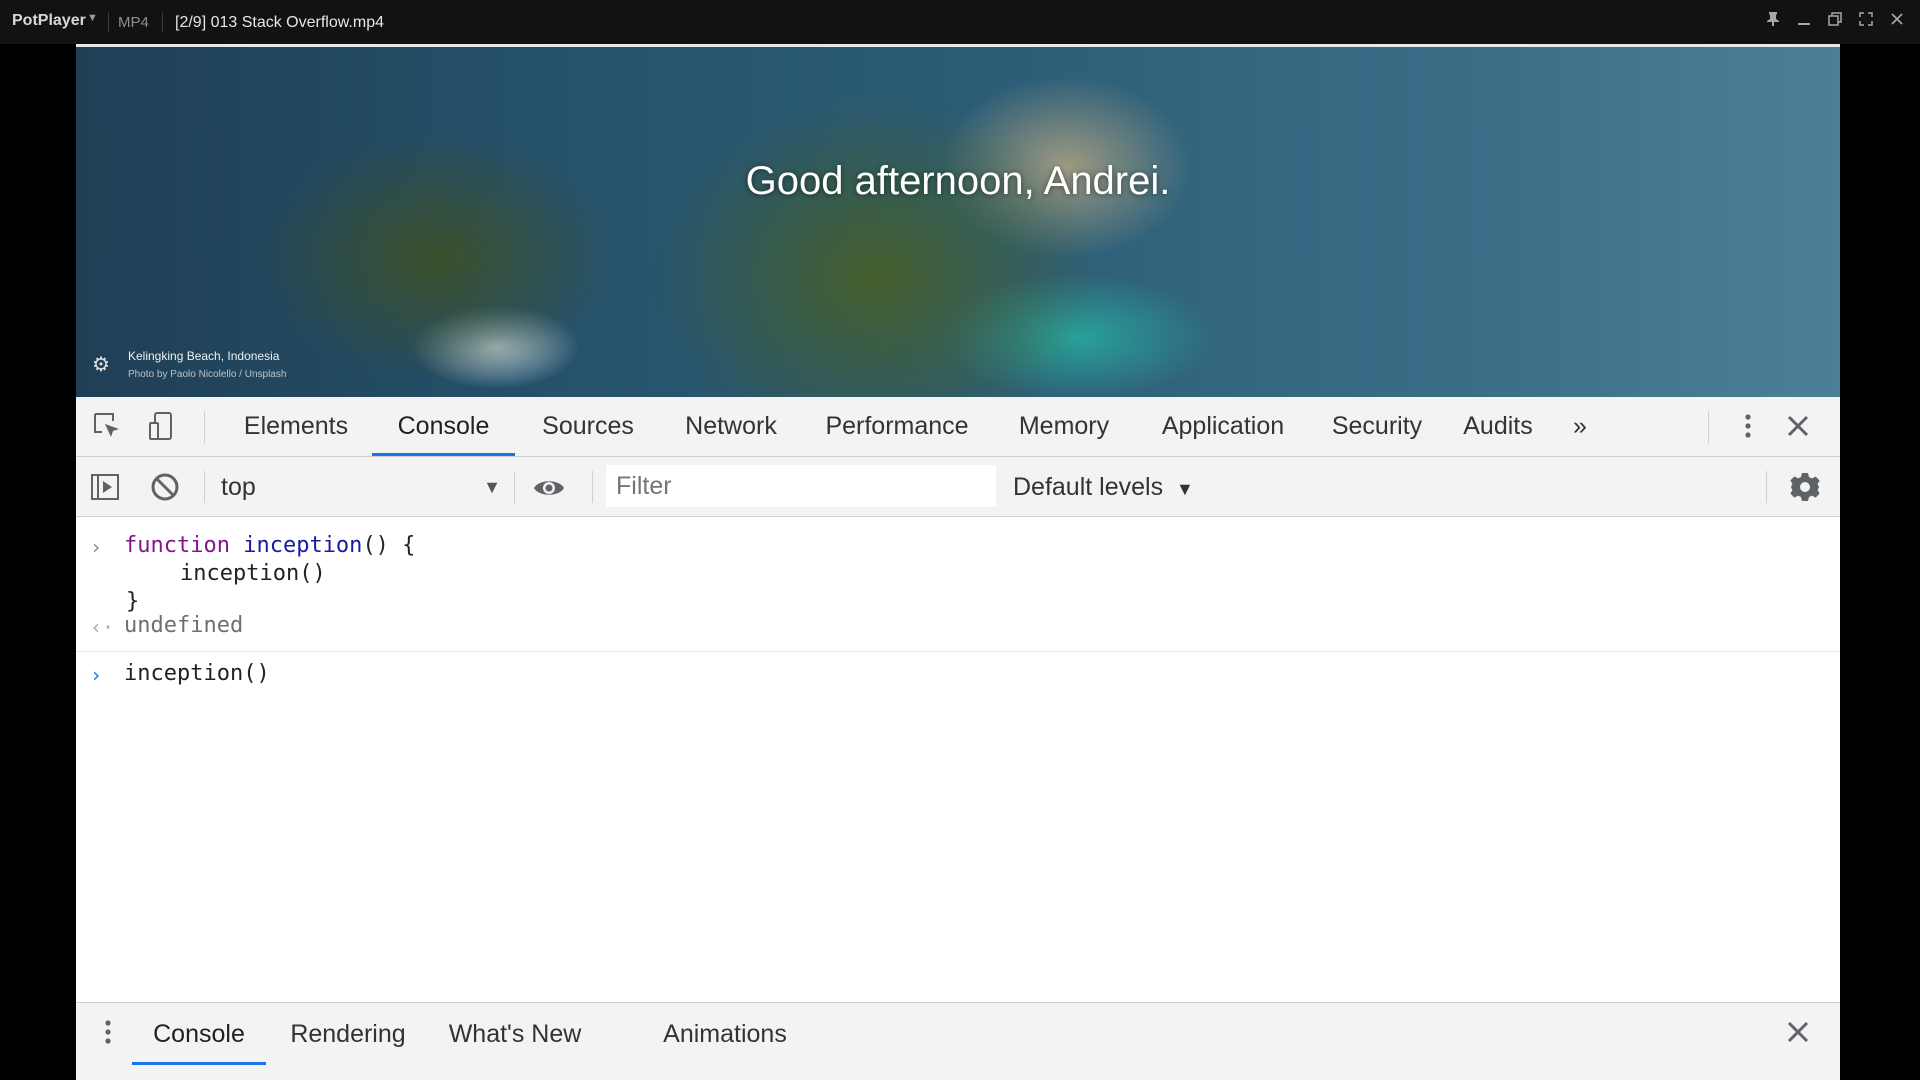  Describe the element at coordinates (207, 374) in the screenshot. I see `photo-credit: Photo by Paolo Nicolello / Unsplash` at that location.